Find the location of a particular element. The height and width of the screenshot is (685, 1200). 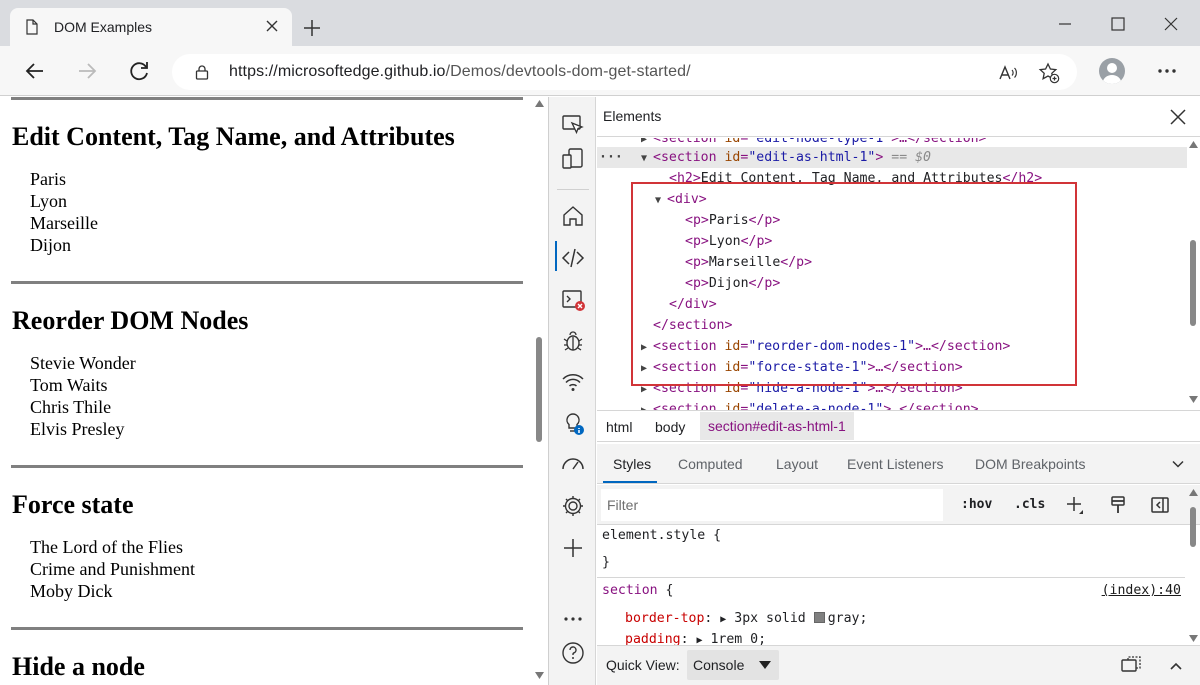

element-style-rule: element.style { is located at coordinates (661, 535).